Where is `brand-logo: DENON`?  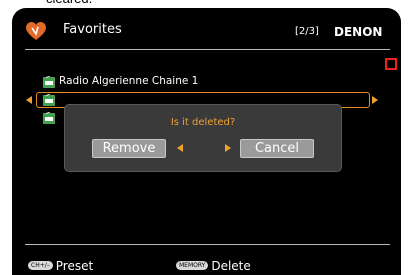
brand-logo: DENON is located at coordinates (358, 32).